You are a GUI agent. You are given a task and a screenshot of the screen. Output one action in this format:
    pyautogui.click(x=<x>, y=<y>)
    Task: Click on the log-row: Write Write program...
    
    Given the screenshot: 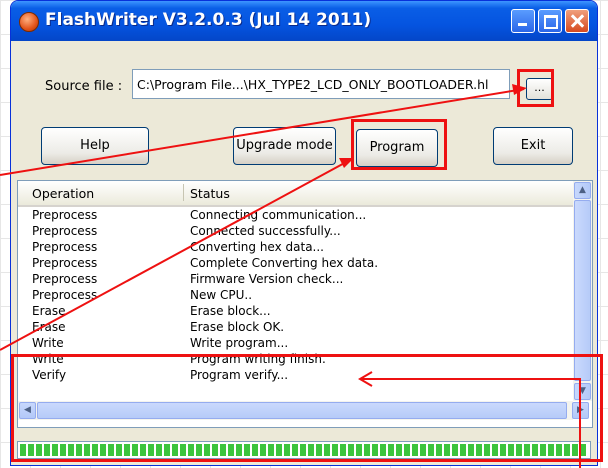 What is the action you would take?
    pyautogui.click(x=295, y=343)
    